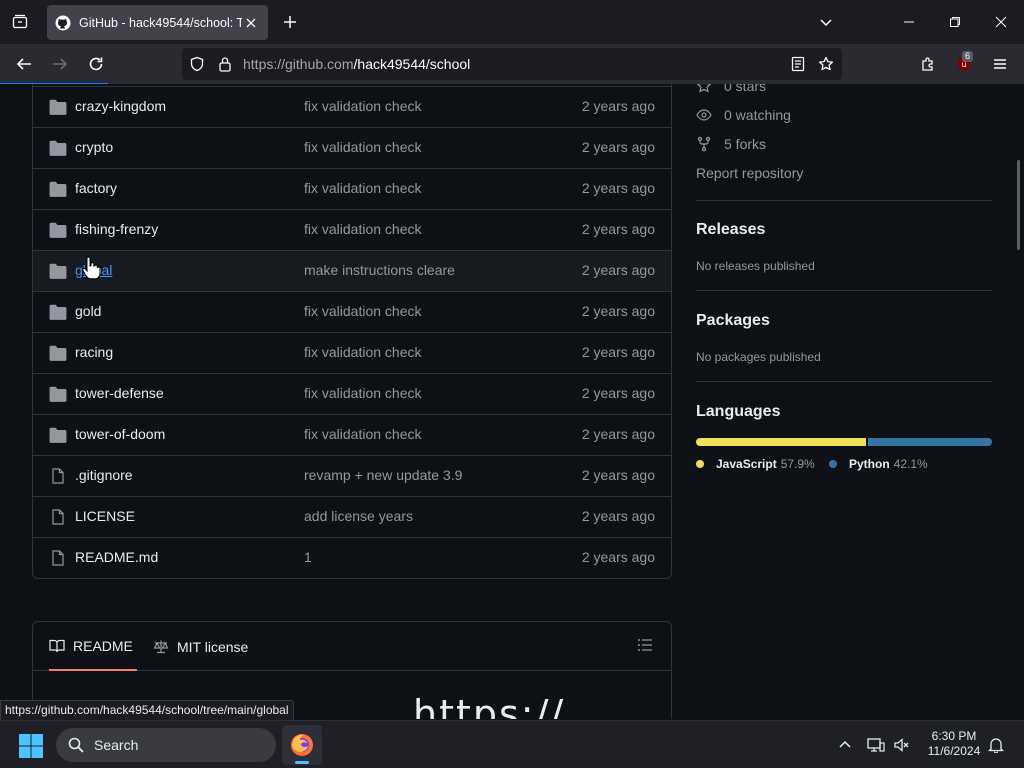  What do you see at coordinates (826, 22) in the screenshot?
I see `chevron-down-icon` at bounding box center [826, 22].